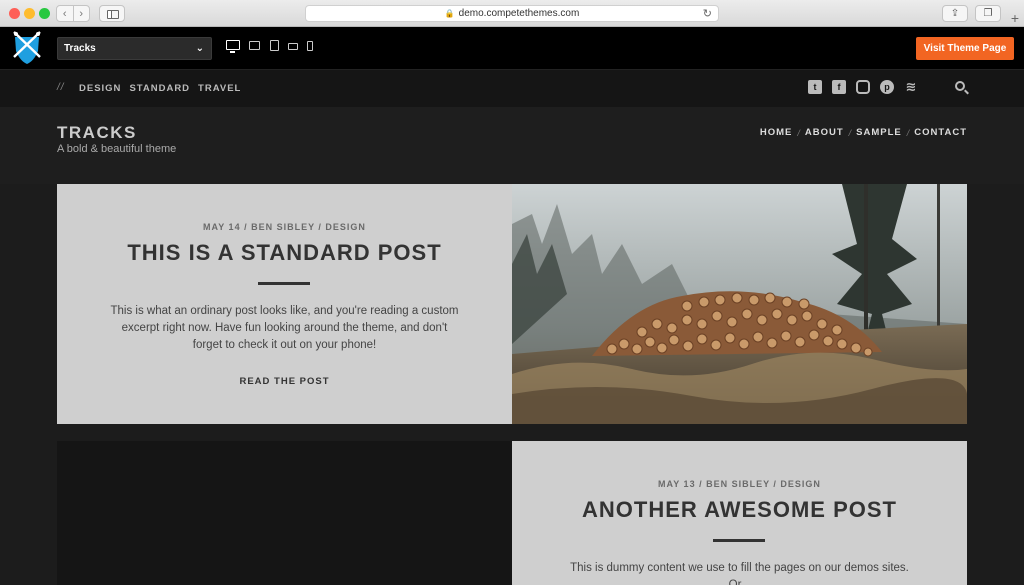  I want to click on demo-bar: Tracks ⌄ Visit Theme Page, so click(512, 48).